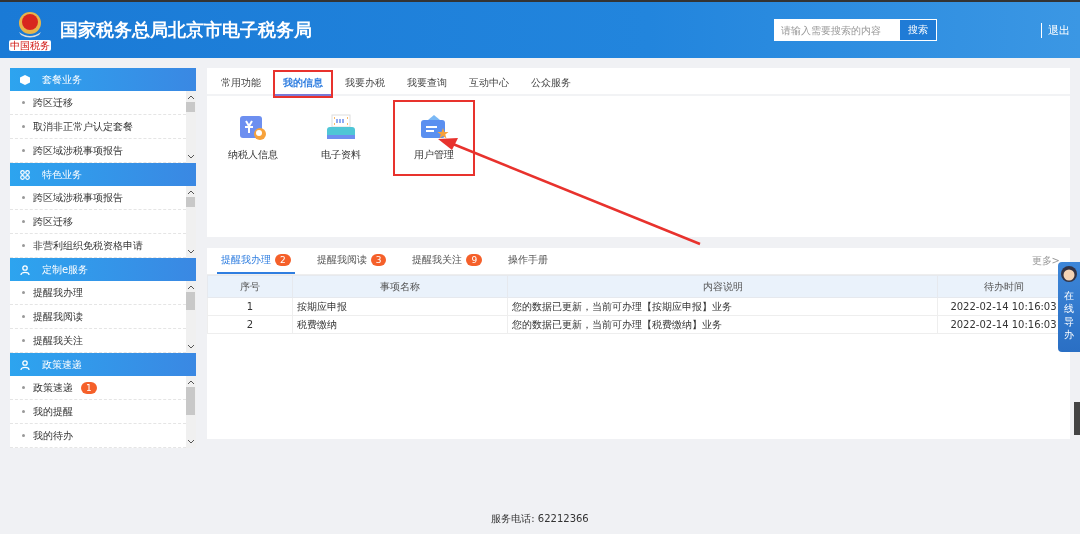 The height and width of the screenshot is (534, 1080). What do you see at coordinates (30, 45) in the screenshot?
I see `logo-seal-text: 中国税务` at bounding box center [30, 45].